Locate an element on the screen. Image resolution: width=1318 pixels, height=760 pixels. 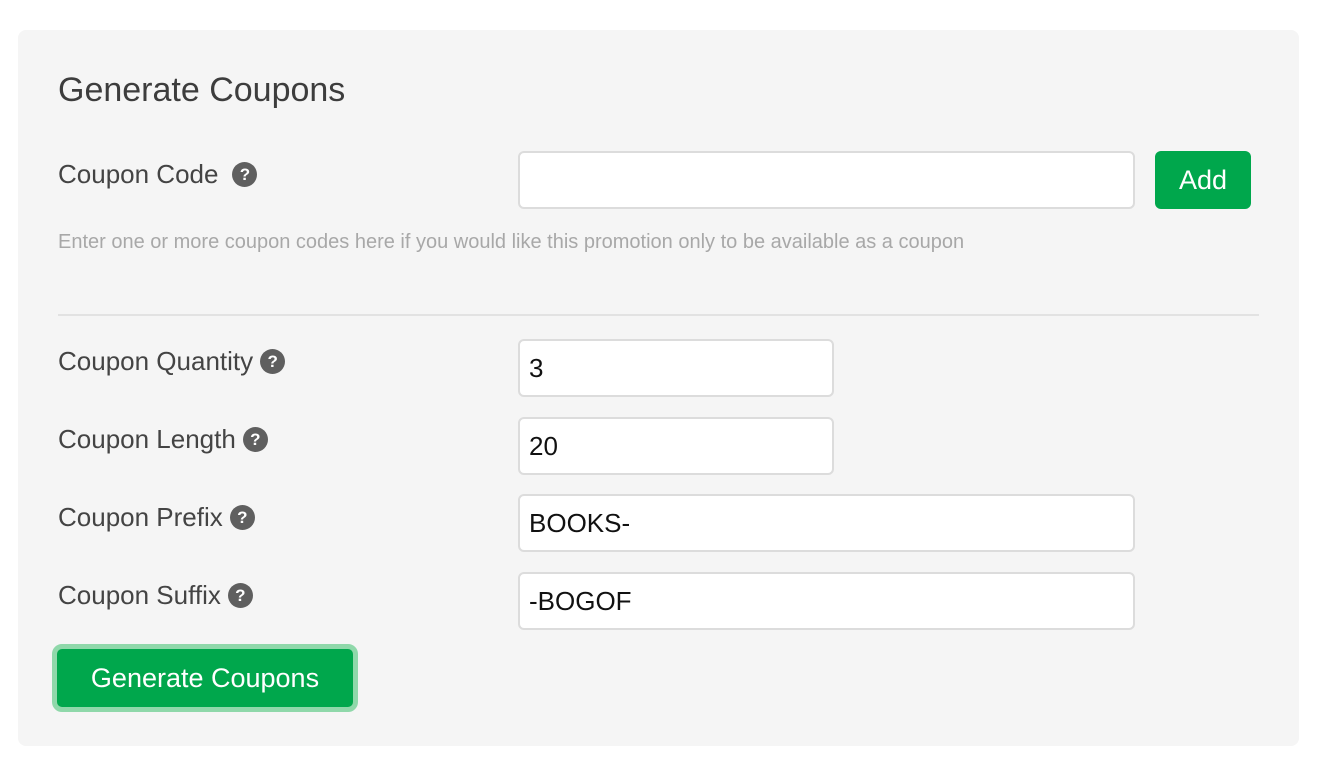
coupon-length-label: Coupon Length is located at coordinates (147, 439).